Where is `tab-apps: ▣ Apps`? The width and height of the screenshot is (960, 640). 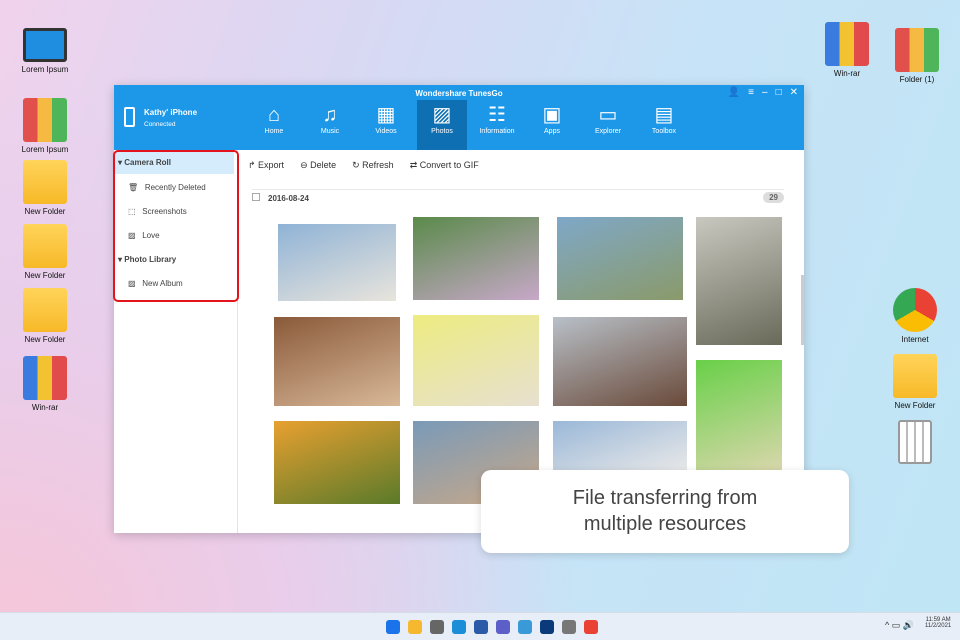
tab-apps: ▣ Apps is located at coordinates (552, 125).